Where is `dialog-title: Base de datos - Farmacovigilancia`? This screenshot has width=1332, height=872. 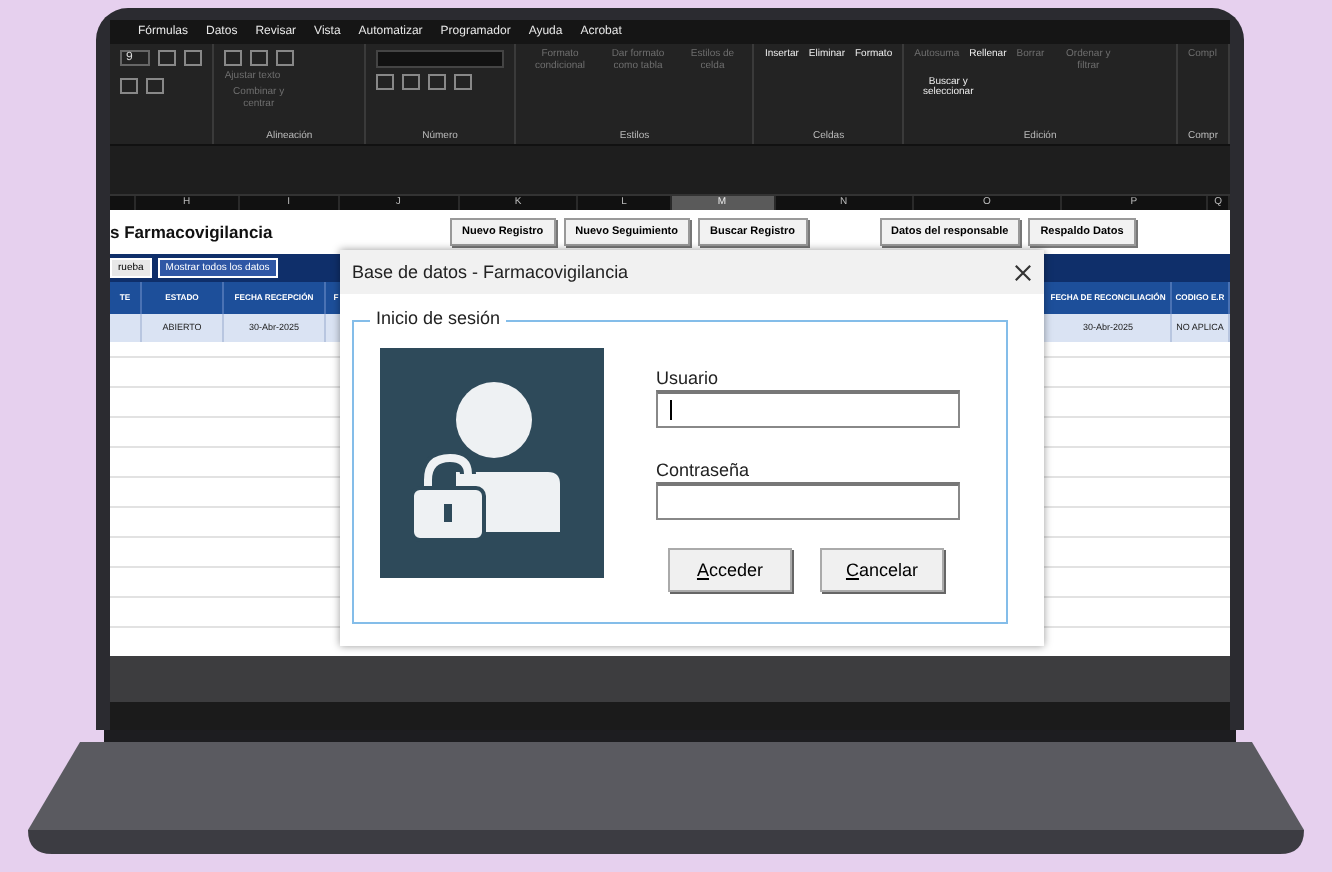 dialog-title: Base de datos - Farmacovigilancia is located at coordinates (490, 272).